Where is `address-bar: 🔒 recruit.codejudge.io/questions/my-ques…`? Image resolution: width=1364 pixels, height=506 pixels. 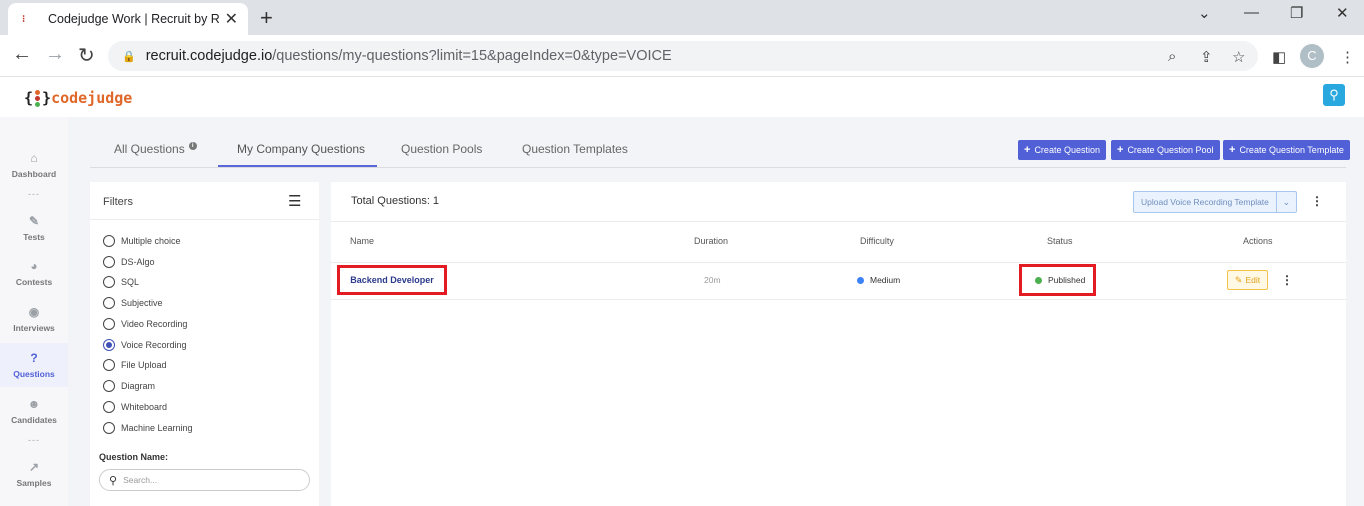
address-bar: 🔒 recruit.codejudge.io/questions/my-ques… is located at coordinates (683, 56).